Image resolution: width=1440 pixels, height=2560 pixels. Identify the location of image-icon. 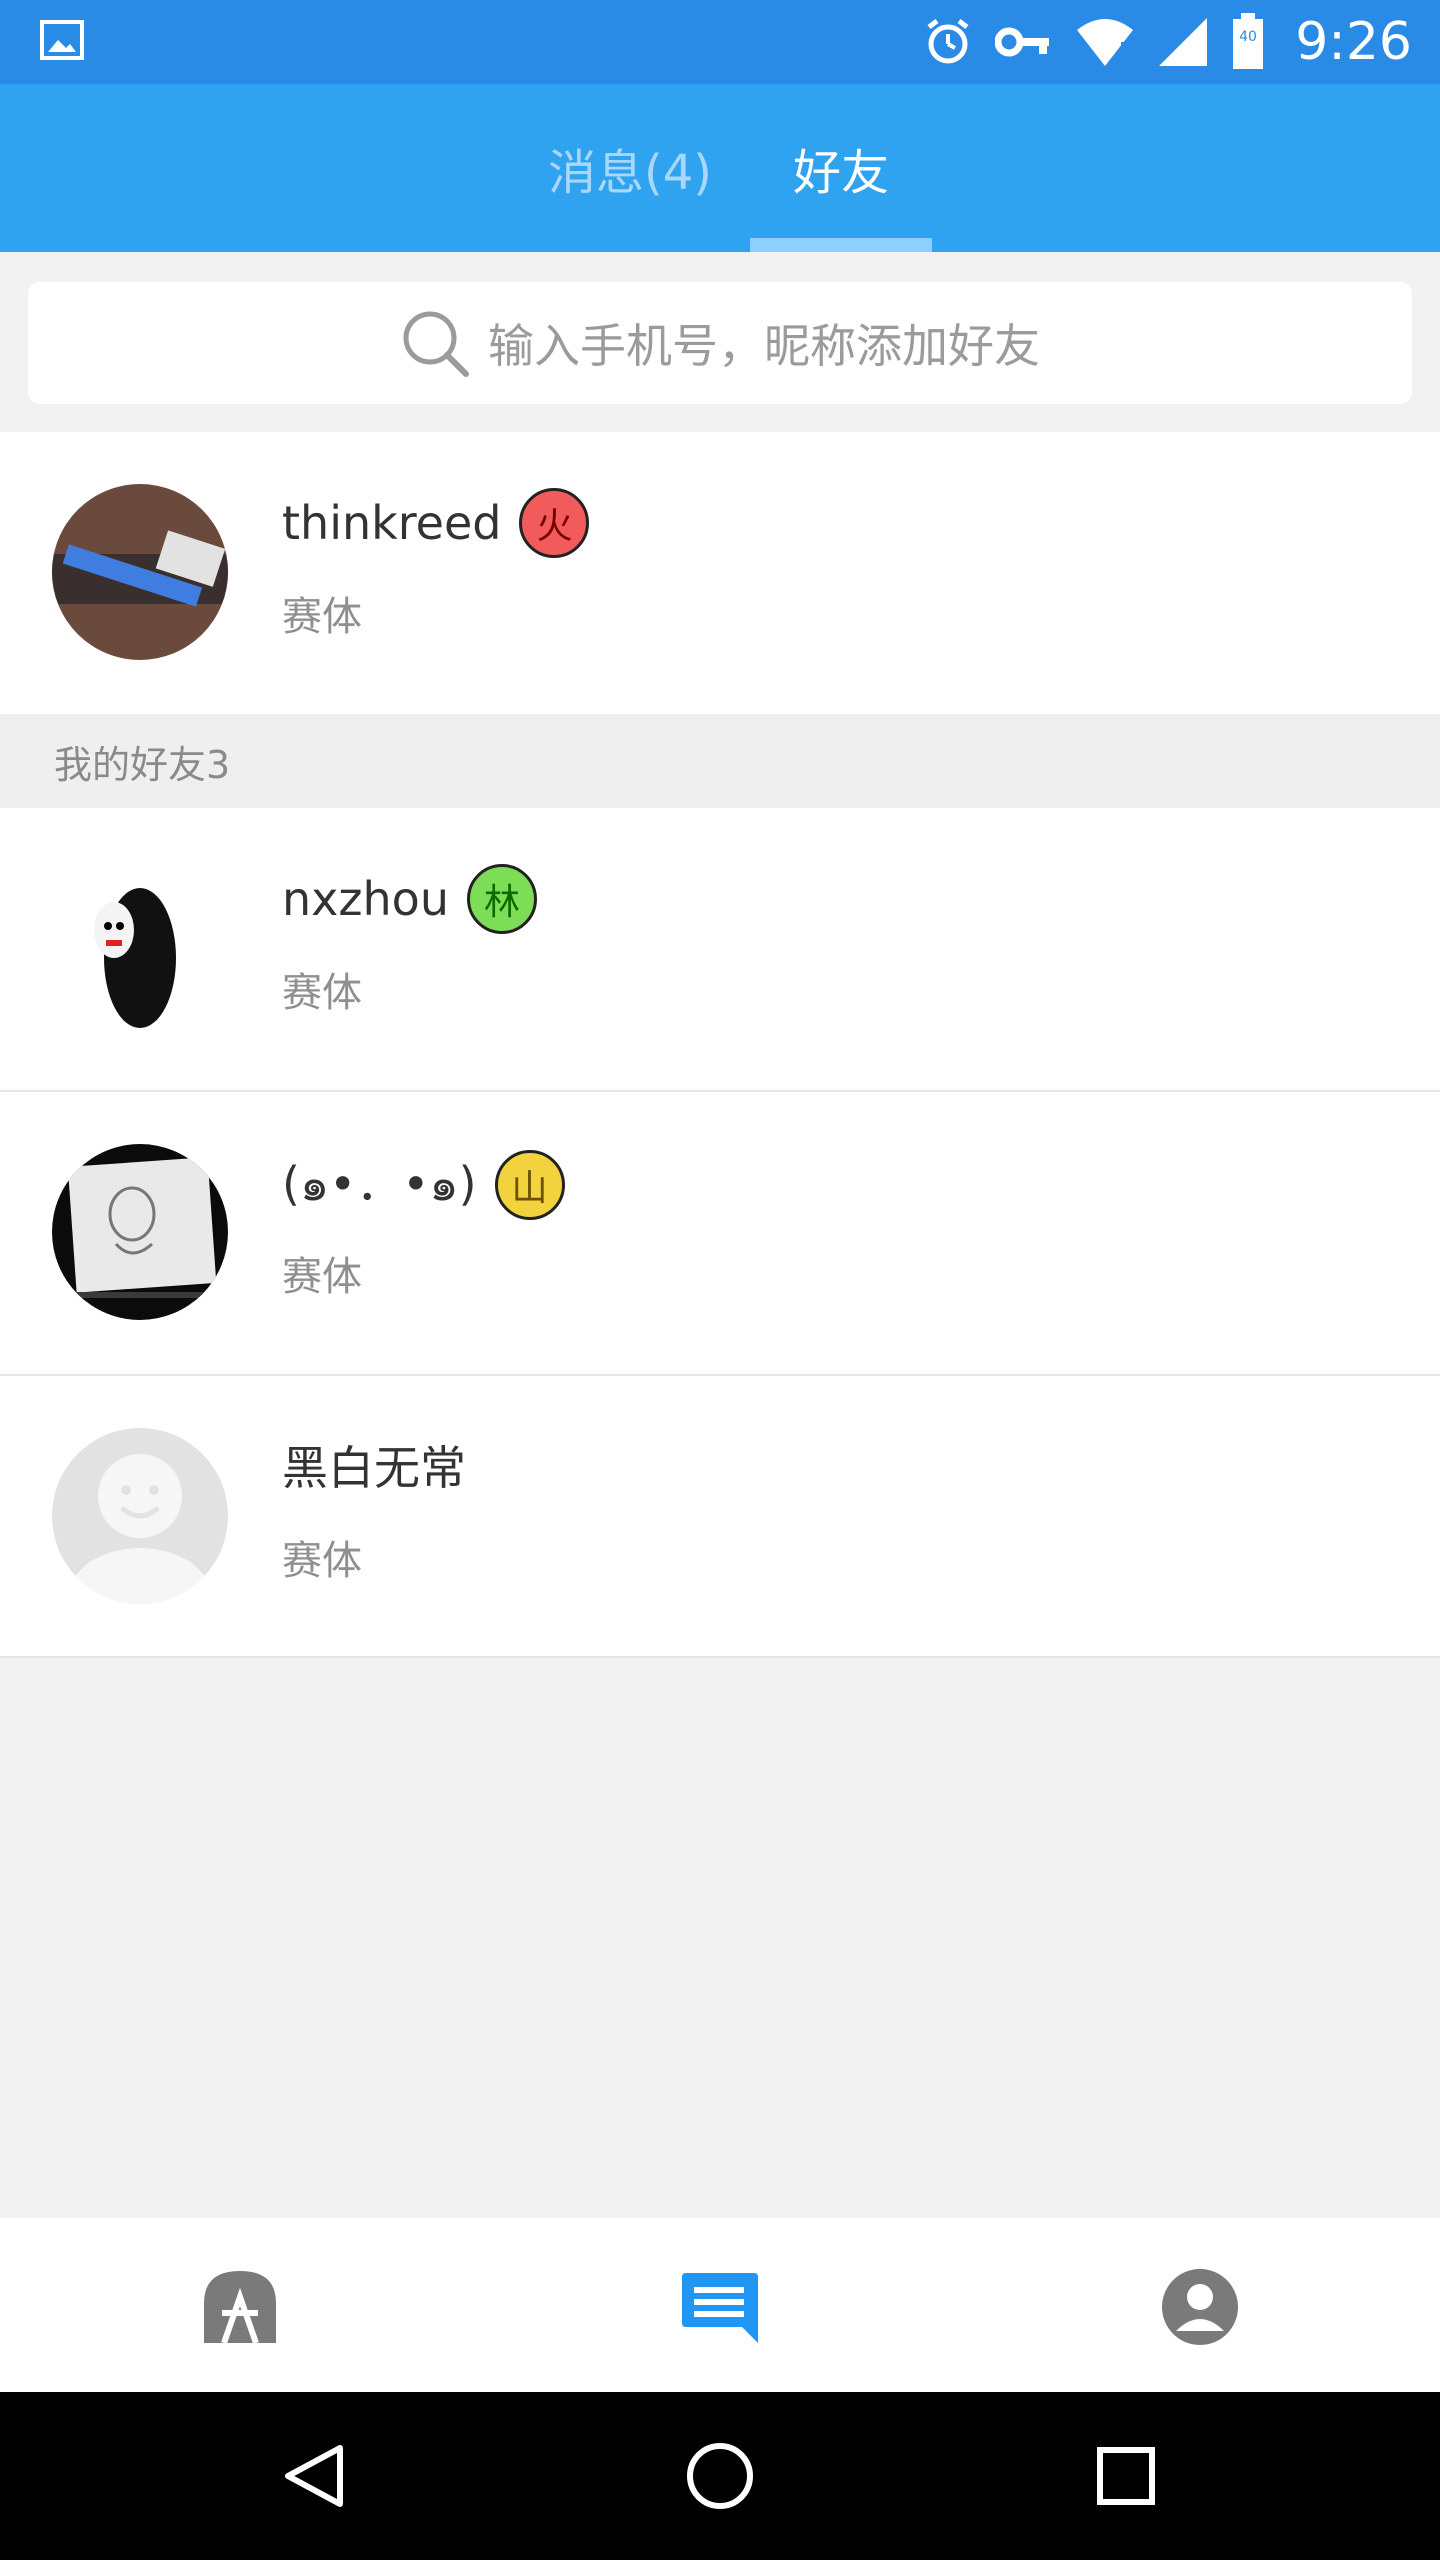
(62, 40).